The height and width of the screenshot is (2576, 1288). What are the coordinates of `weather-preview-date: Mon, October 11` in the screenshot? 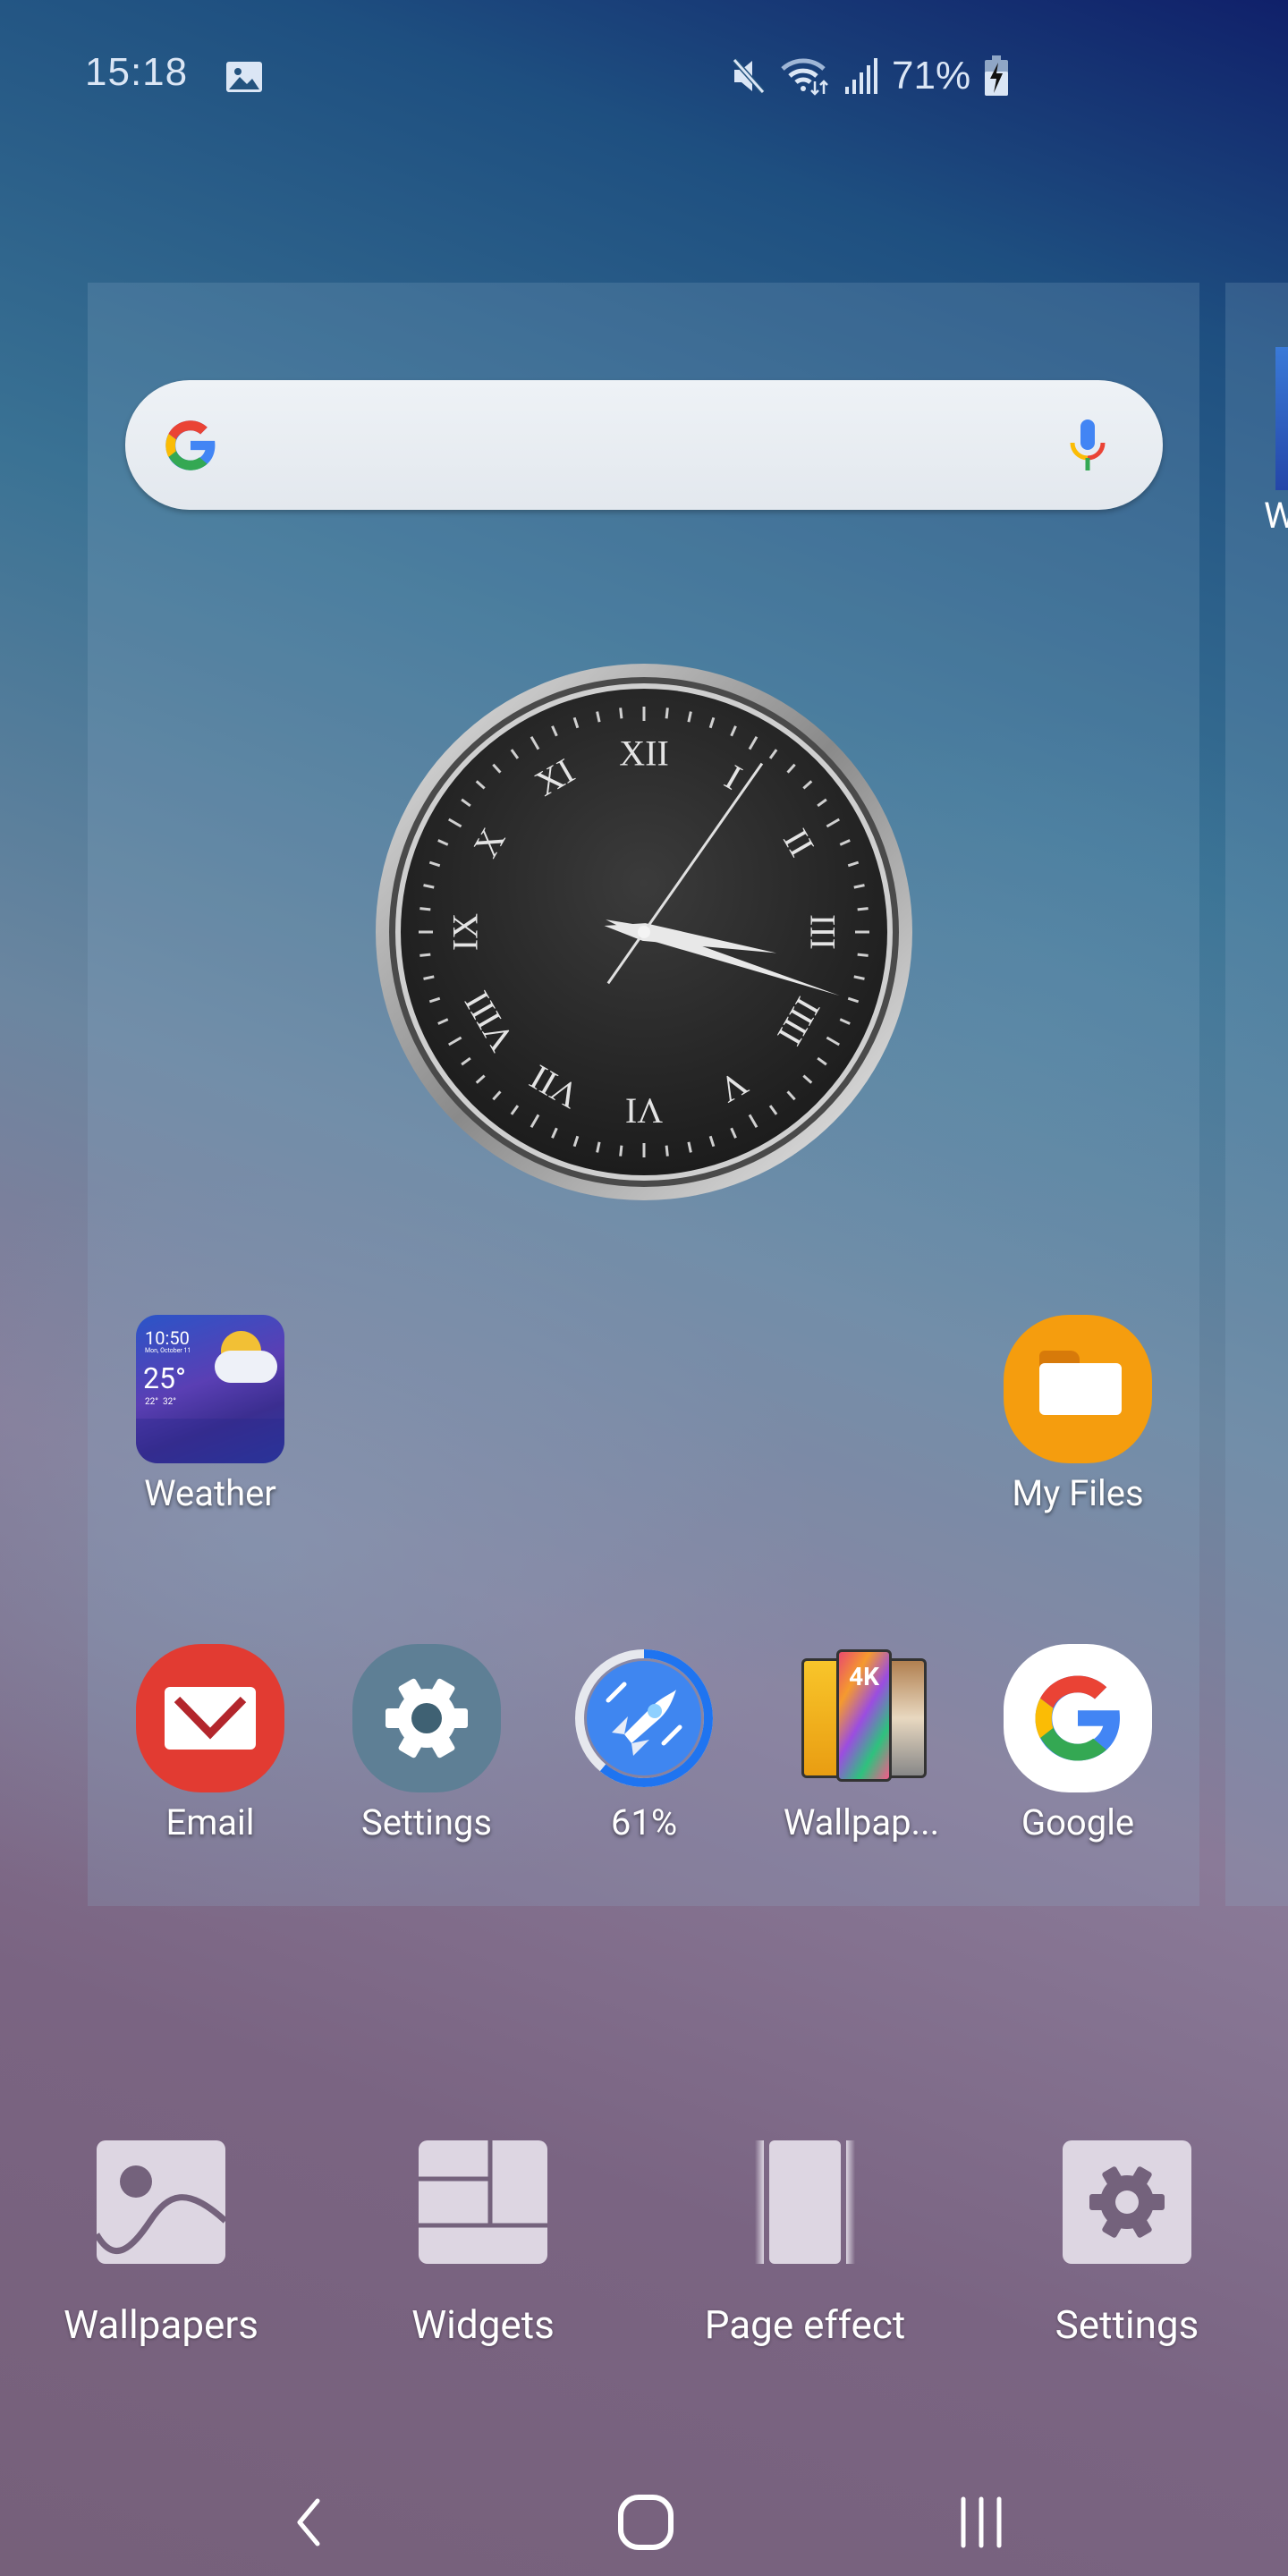 It's located at (168, 1350).